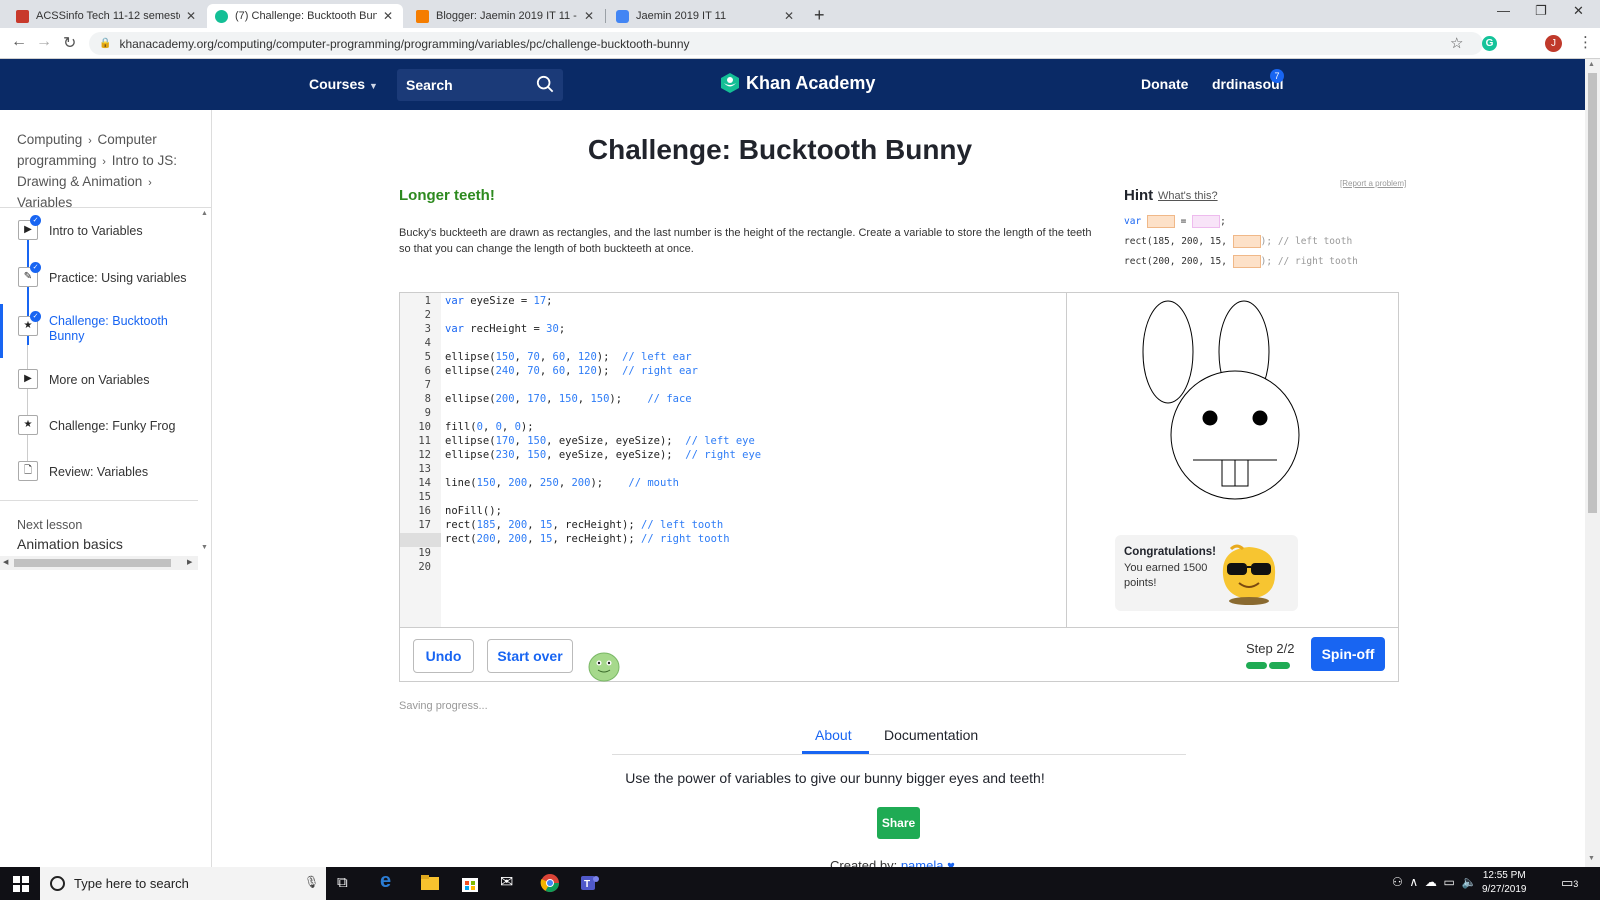 This screenshot has height=900, width=1600. Describe the element at coordinates (898, 823) in the screenshot. I see `share-button: Share` at that location.